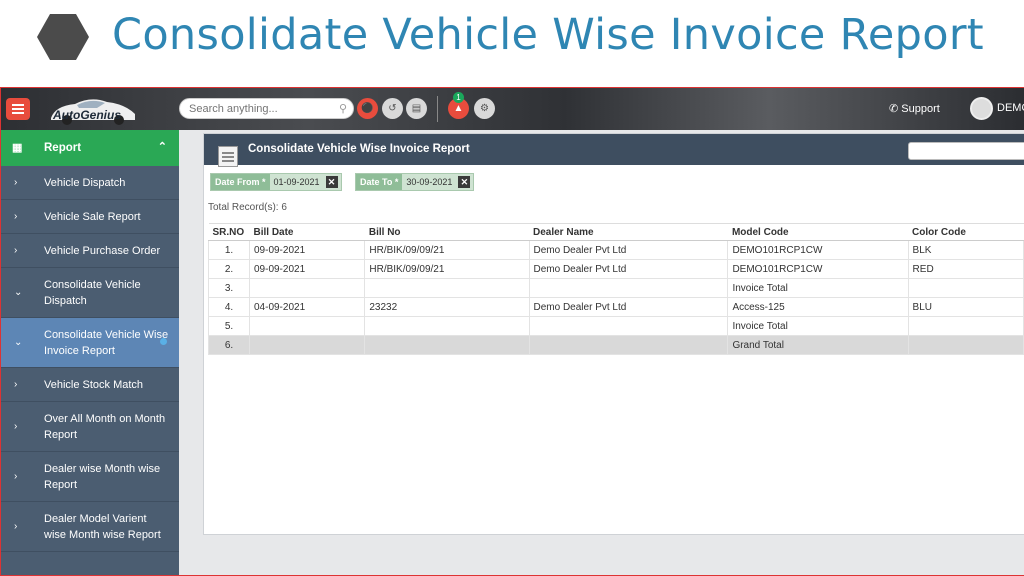 The height and width of the screenshot is (576, 1024). What do you see at coordinates (616, 326) in the screenshot?
I see `table-row: 5. Invoice Total` at bounding box center [616, 326].